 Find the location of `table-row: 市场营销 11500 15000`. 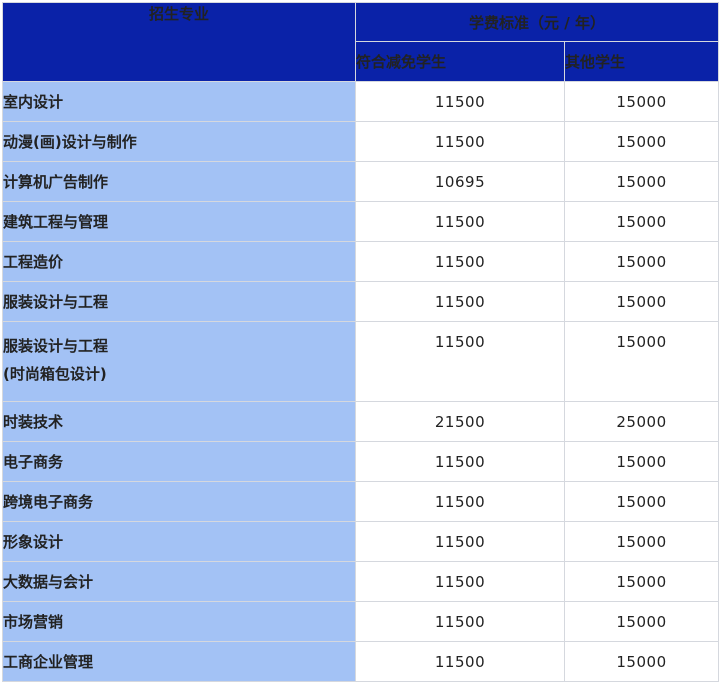

table-row: 市场营销 11500 15000 is located at coordinates (360, 621).